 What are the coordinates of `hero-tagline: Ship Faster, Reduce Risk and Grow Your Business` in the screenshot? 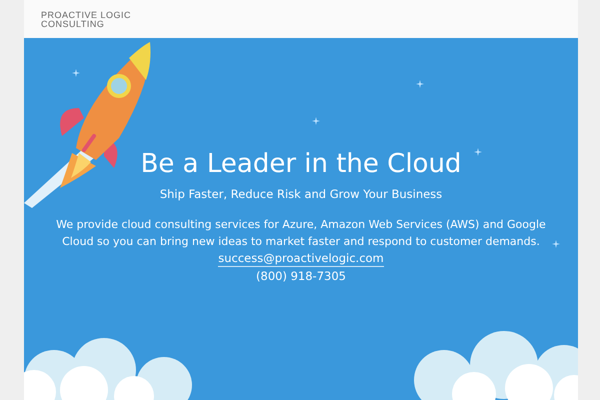 It's located at (301, 194).